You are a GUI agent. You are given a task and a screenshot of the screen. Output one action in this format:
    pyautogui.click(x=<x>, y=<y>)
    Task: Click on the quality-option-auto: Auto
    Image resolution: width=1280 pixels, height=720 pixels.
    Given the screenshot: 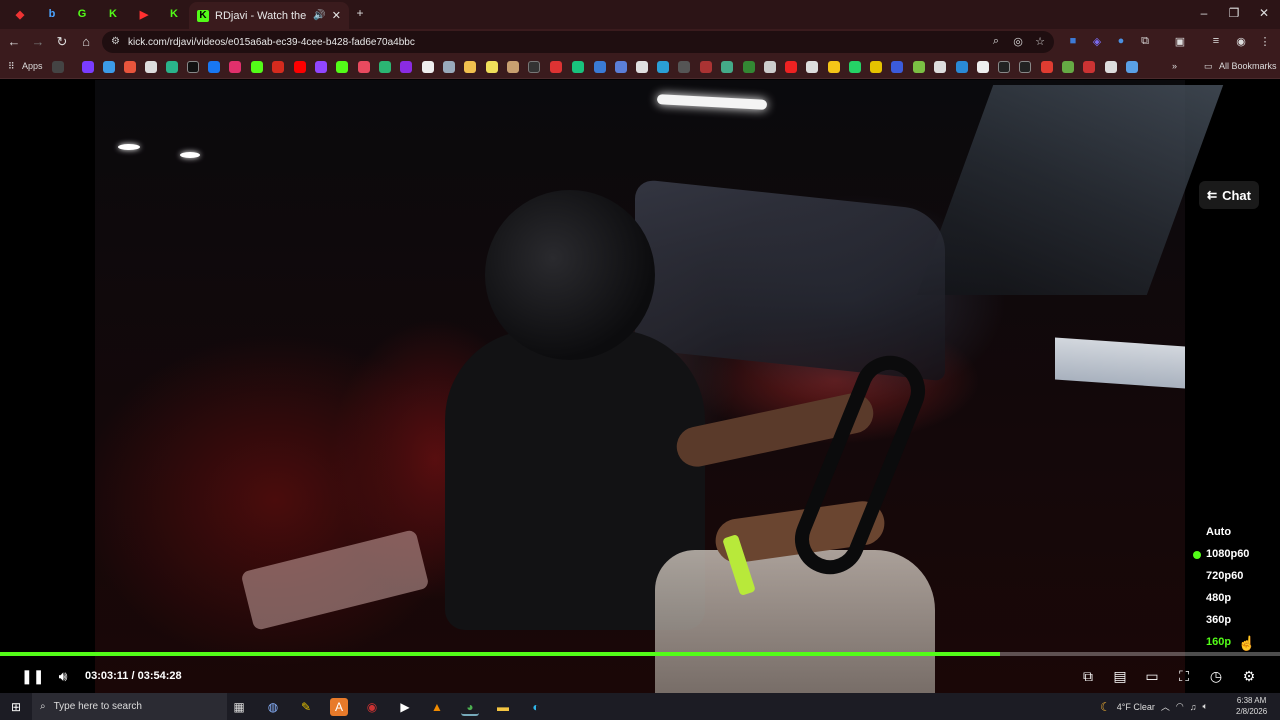 What is the action you would take?
    pyautogui.click(x=1218, y=532)
    